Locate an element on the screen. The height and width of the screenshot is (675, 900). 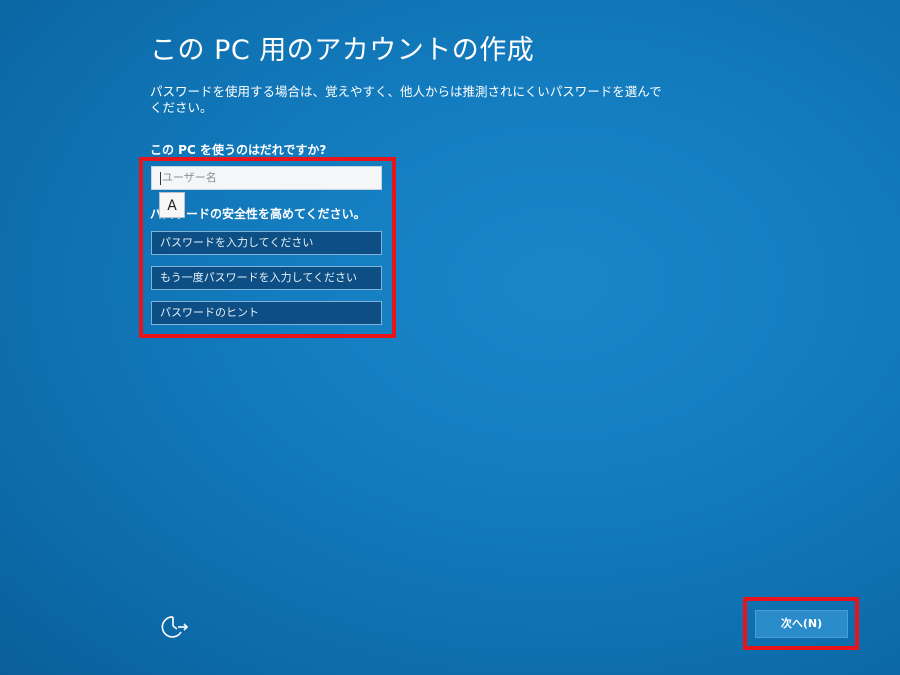
next-button: 次へ(N) is located at coordinates (801, 624).